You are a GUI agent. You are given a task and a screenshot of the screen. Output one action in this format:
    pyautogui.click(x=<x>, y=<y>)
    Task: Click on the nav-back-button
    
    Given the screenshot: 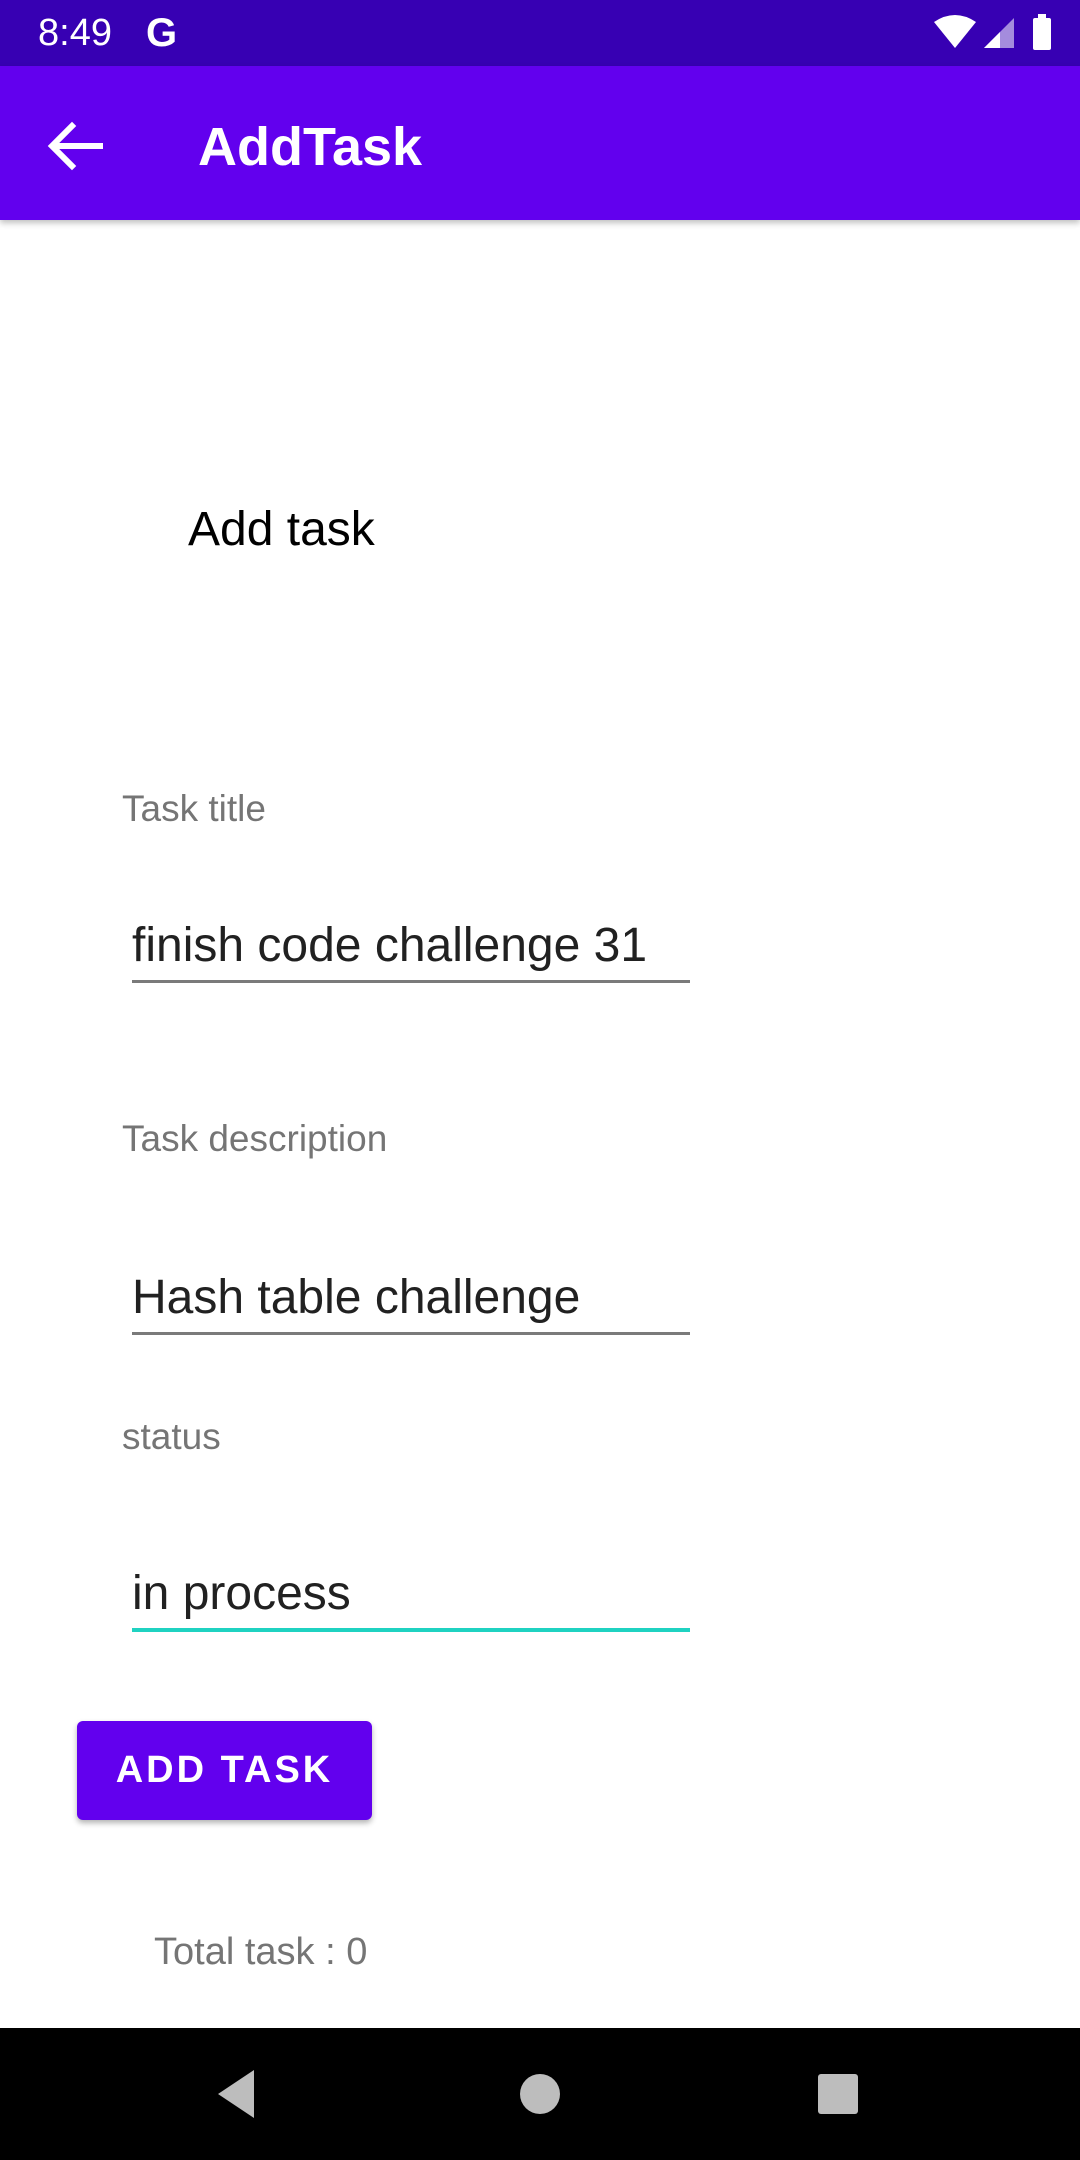 What is the action you would take?
    pyautogui.click(x=240, y=2094)
    